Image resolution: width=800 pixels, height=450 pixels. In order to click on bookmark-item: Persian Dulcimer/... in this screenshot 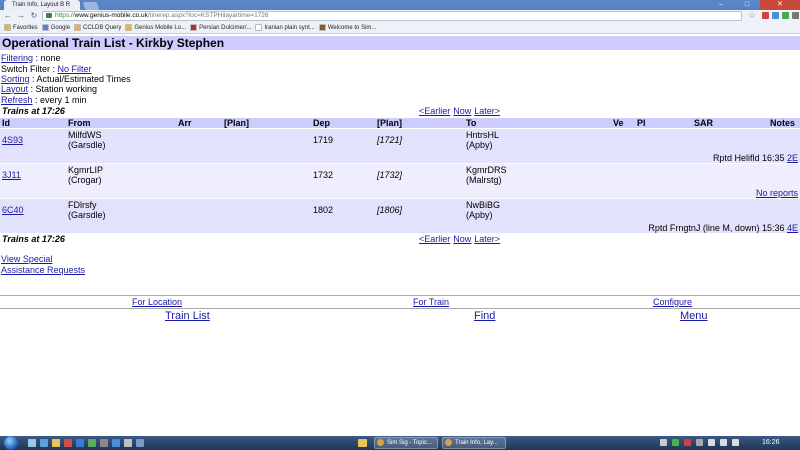, I will do `click(220, 27)`.